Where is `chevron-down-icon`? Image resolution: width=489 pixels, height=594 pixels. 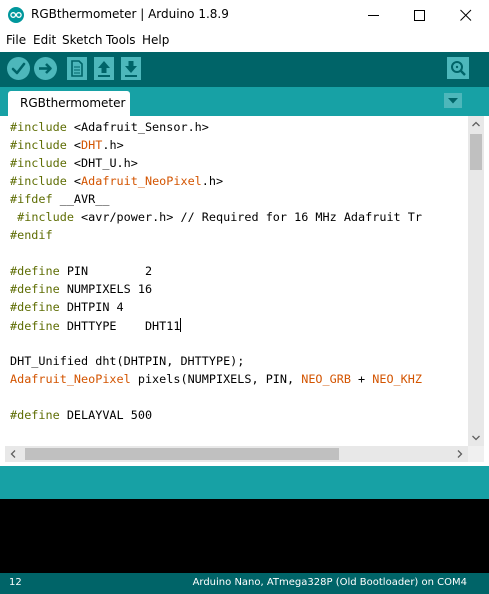
chevron-down-icon is located at coordinates (476, 438).